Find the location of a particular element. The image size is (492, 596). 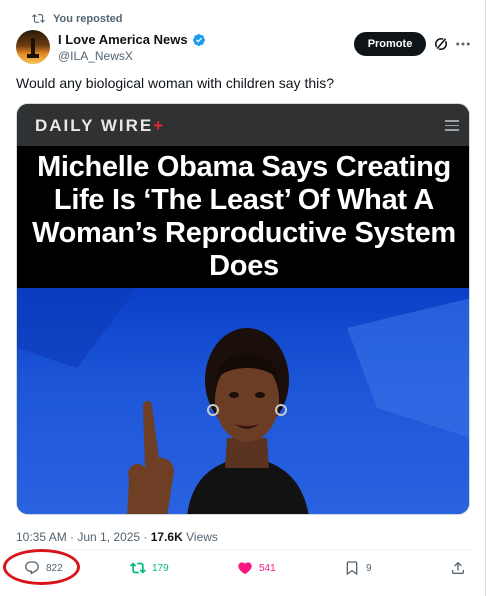

grok-icon is located at coordinates (441, 44).